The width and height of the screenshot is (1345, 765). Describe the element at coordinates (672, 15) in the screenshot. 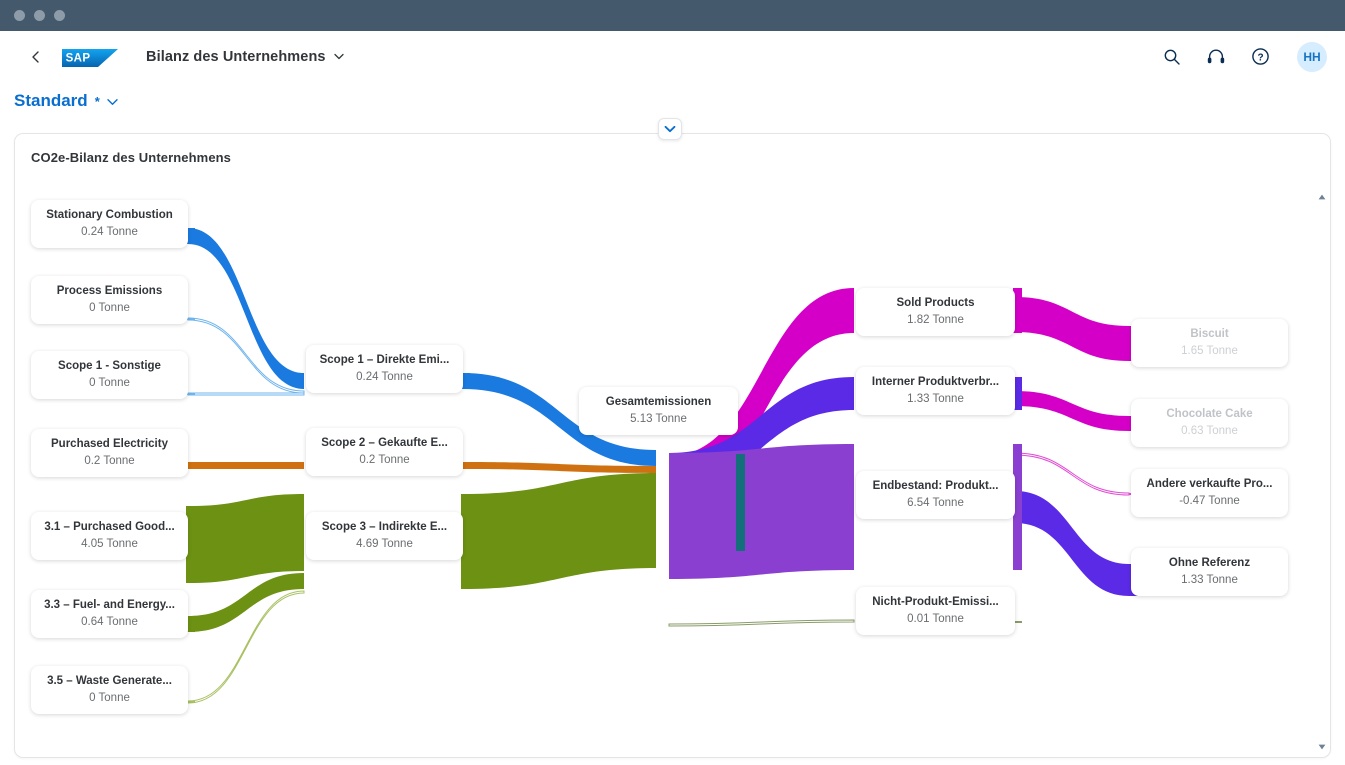

I see `window-titlebar` at that location.